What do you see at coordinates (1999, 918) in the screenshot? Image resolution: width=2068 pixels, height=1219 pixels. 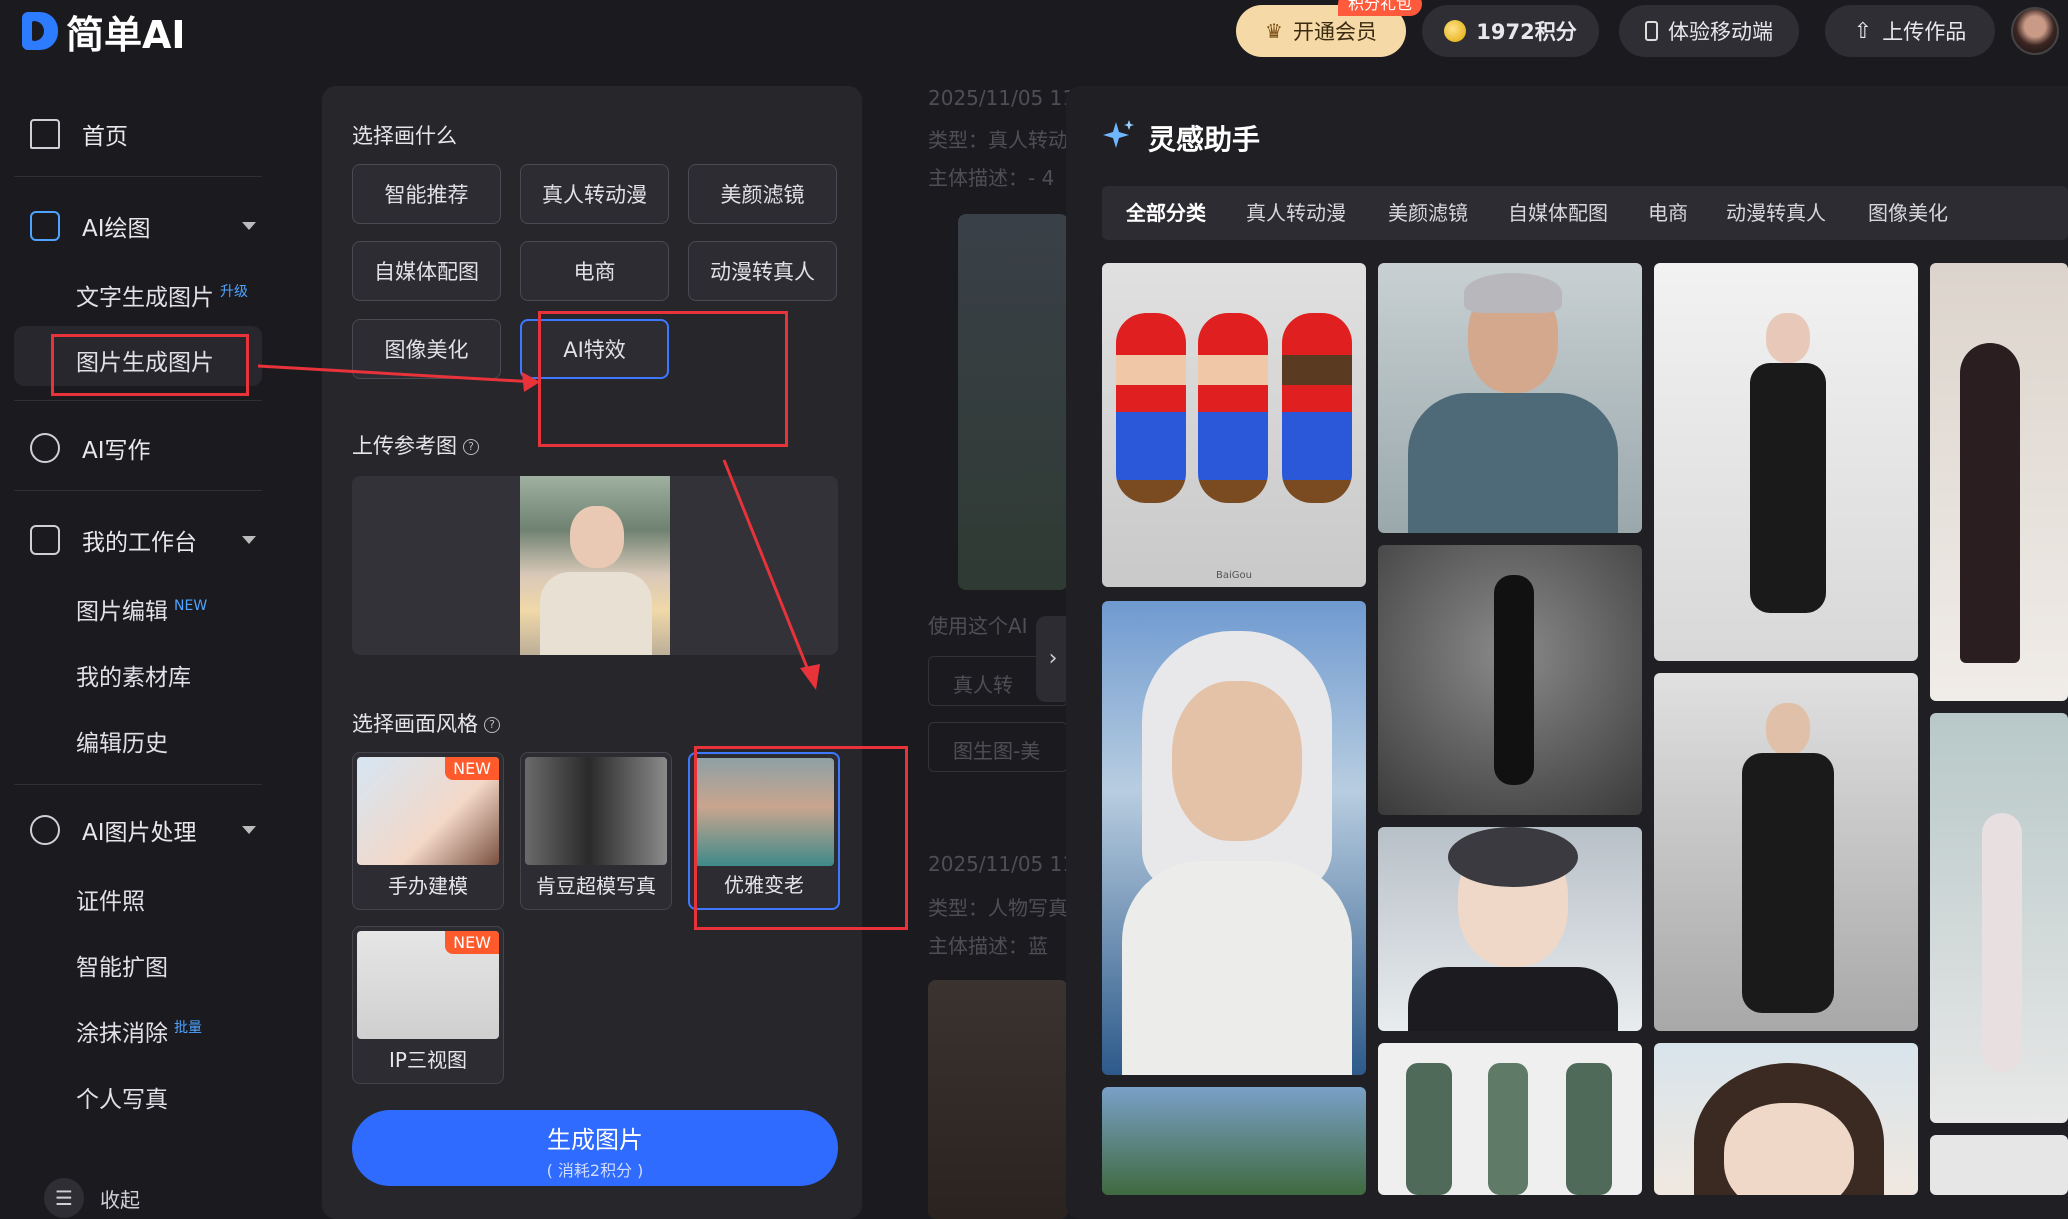 I see `gallery-item-figure-girl` at bounding box center [1999, 918].